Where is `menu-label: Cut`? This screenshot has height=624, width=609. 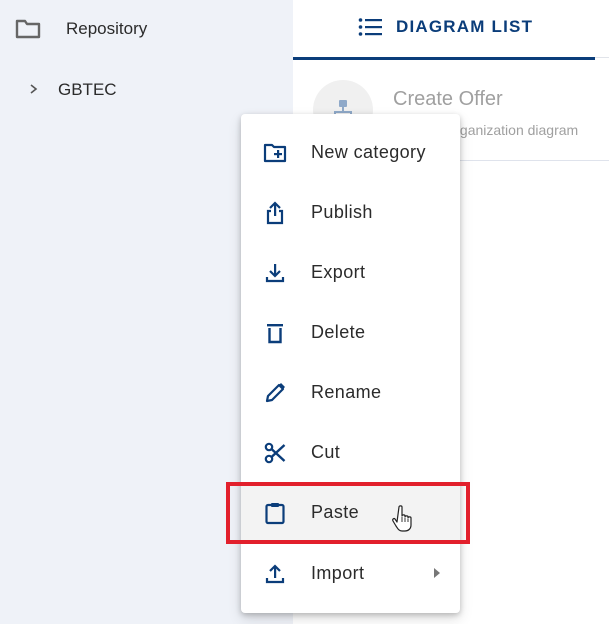 menu-label: Cut is located at coordinates (326, 452).